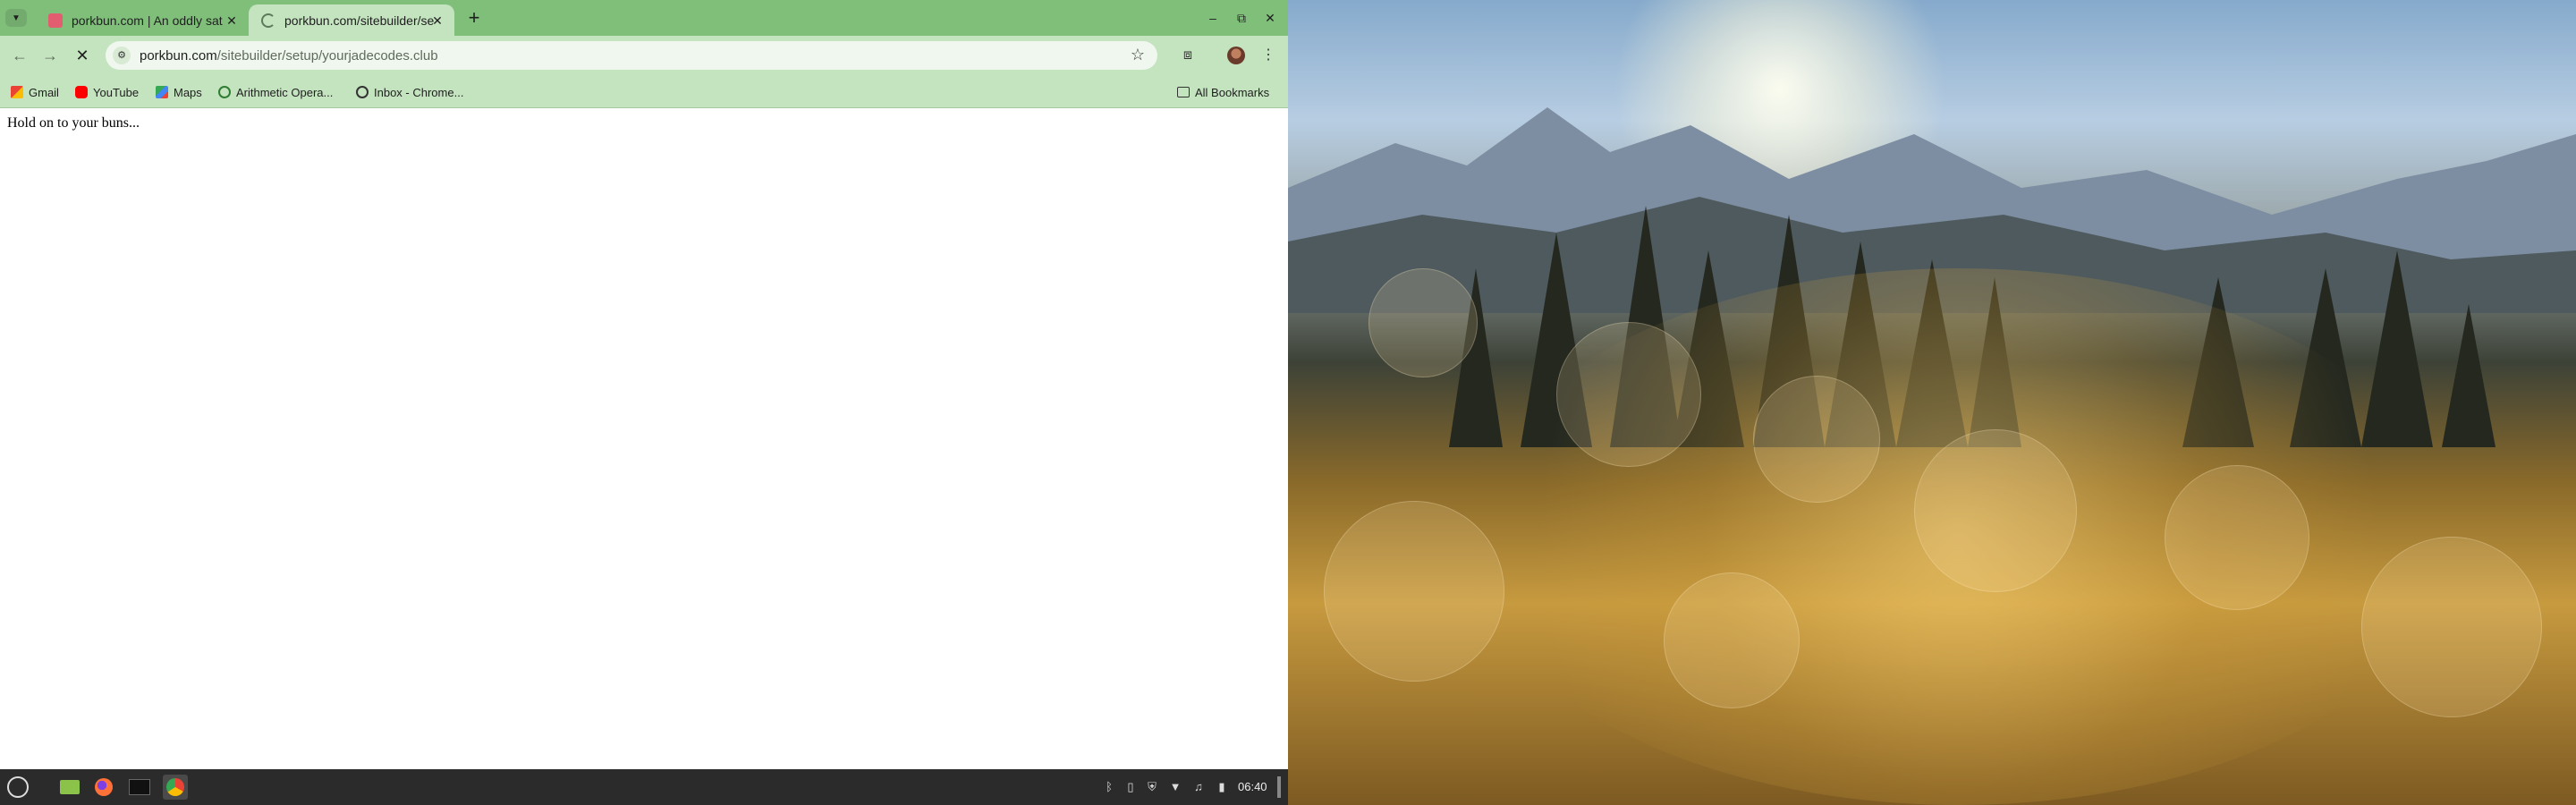 The image size is (2576, 805). I want to click on bookmark-gmail: Gmail, so click(35, 92).